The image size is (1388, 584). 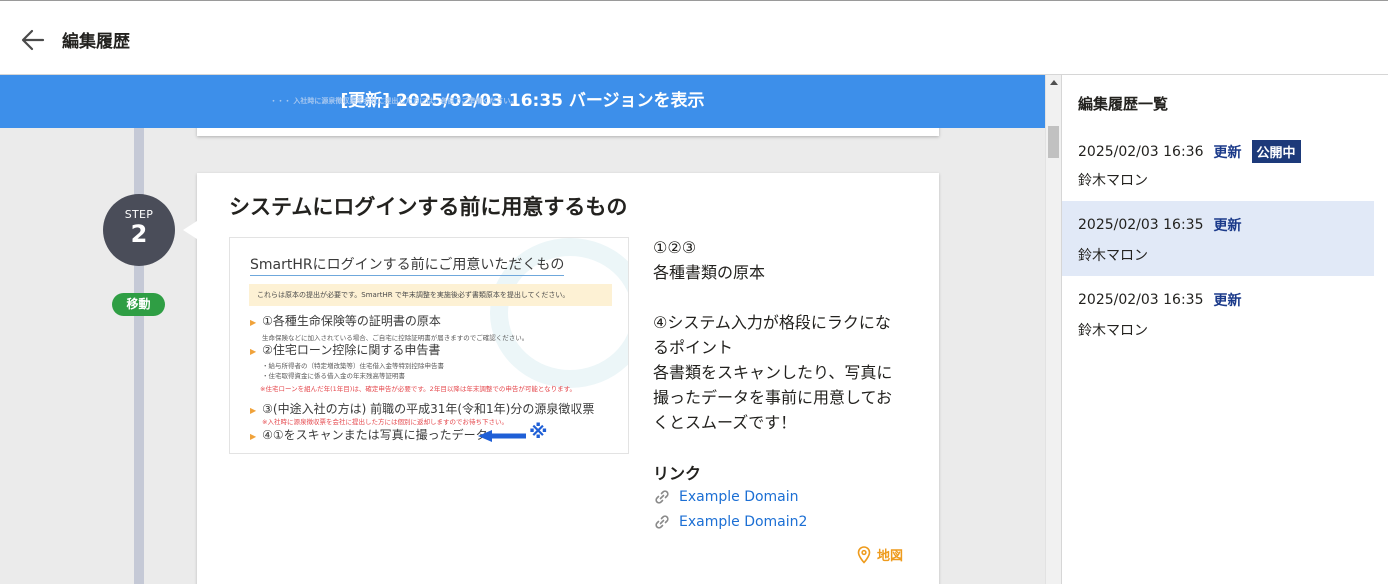 I want to click on step-label: STEP, so click(x=139, y=214).